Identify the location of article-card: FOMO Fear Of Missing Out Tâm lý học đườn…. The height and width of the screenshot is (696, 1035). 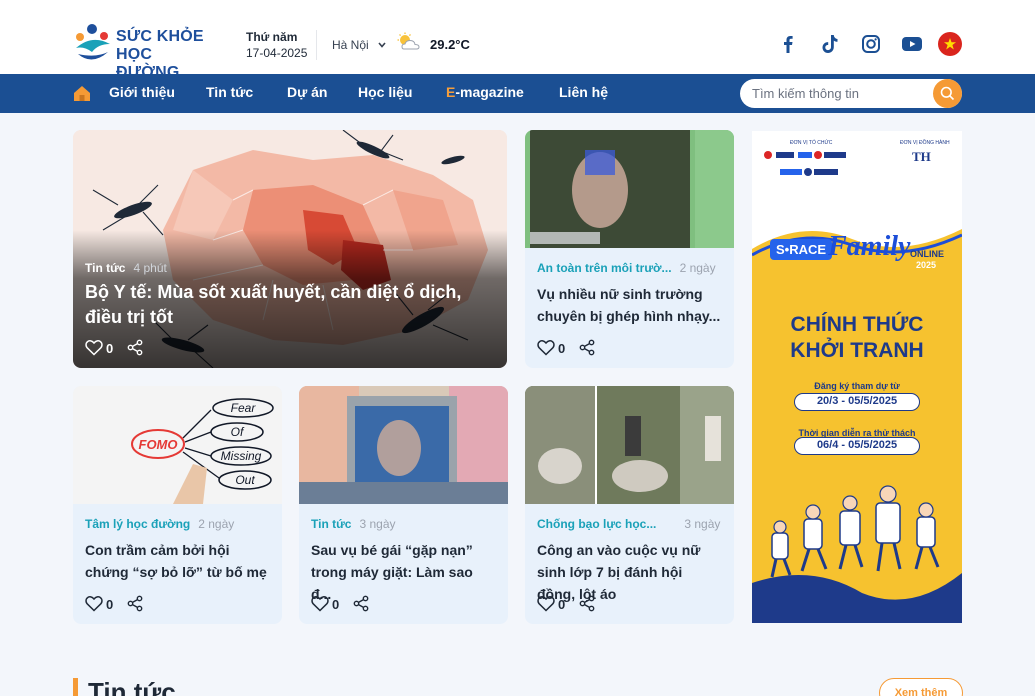
(177, 505).